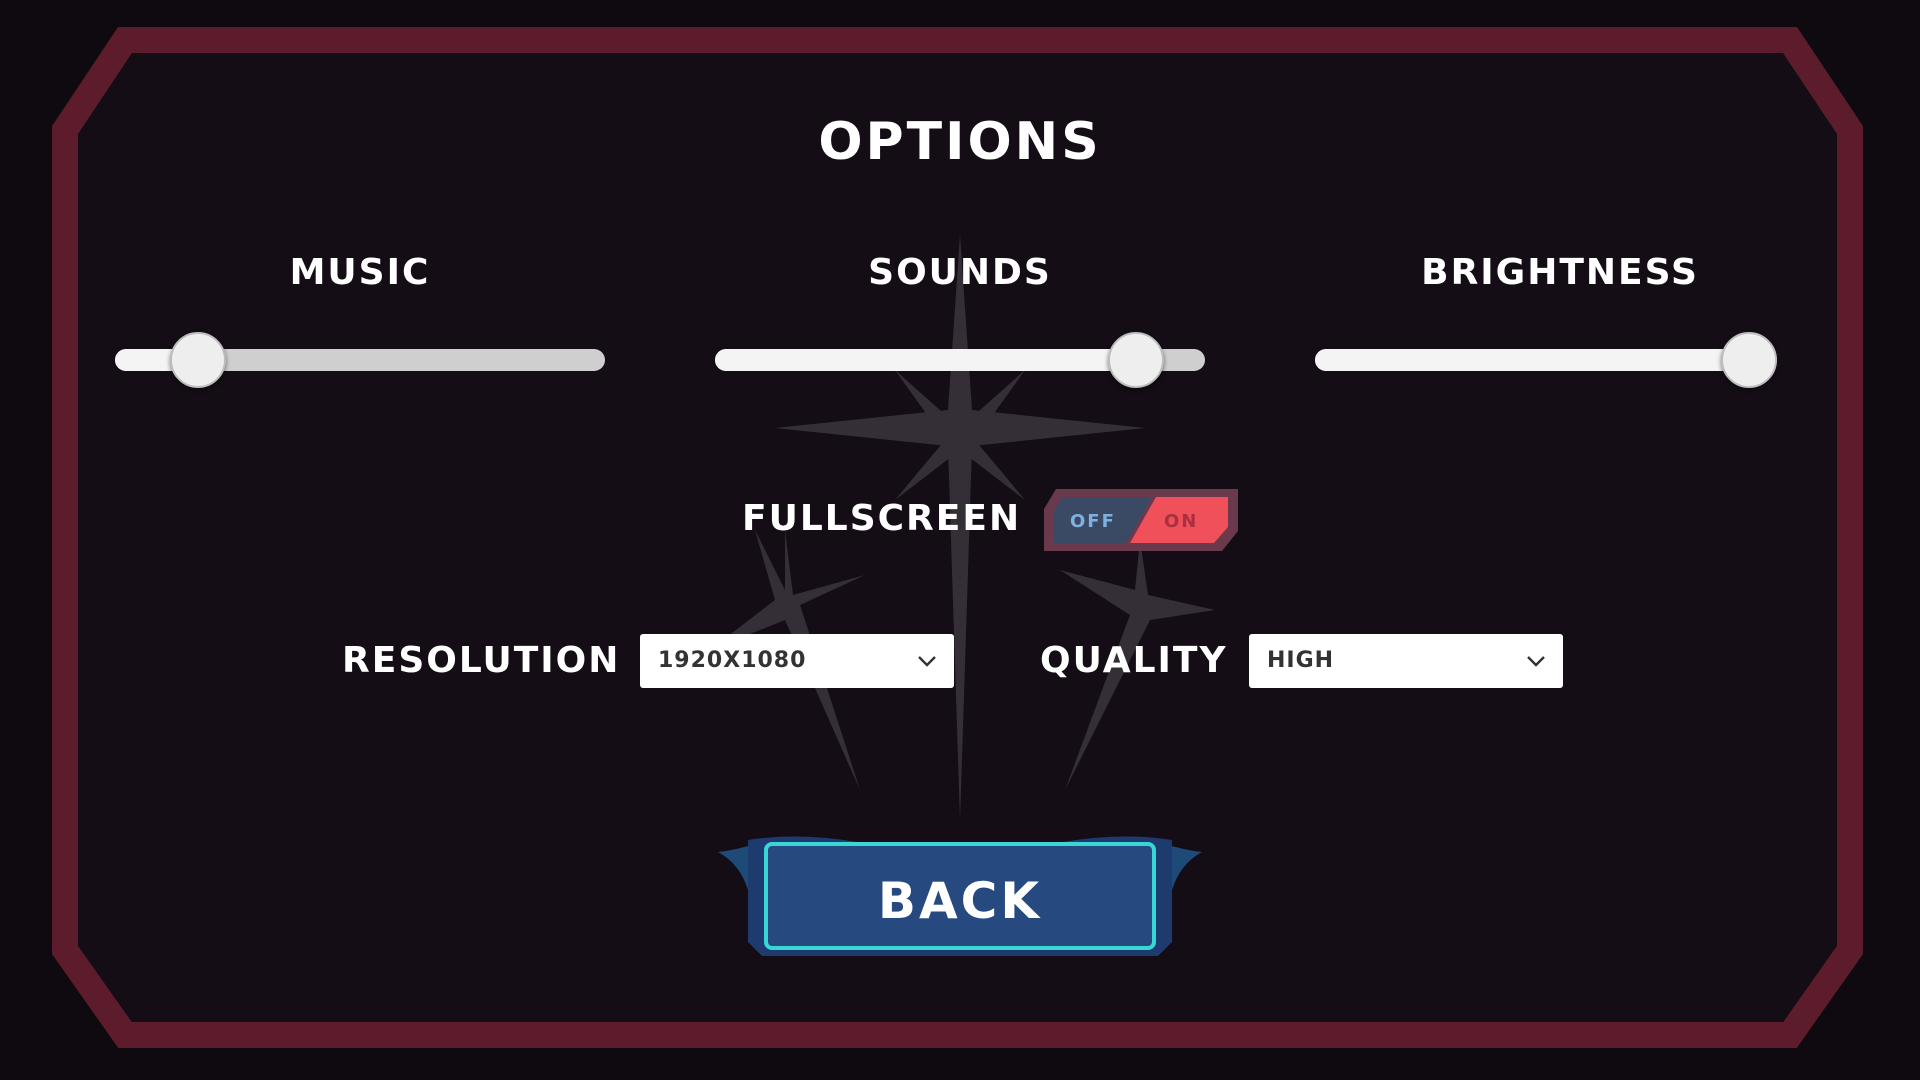 The height and width of the screenshot is (1080, 1920). Describe the element at coordinates (1093, 521) in the screenshot. I see `toggle-off-label: OFF` at that location.